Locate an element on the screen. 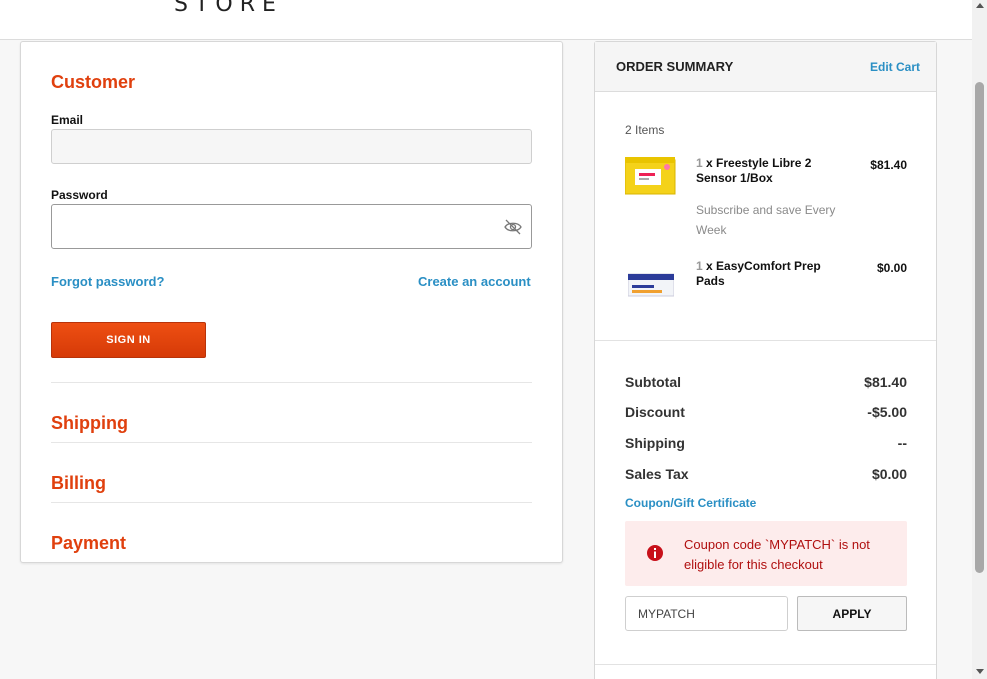 The width and height of the screenshot is (987, 679). password-label: Password is located at coordinates (79, 195).